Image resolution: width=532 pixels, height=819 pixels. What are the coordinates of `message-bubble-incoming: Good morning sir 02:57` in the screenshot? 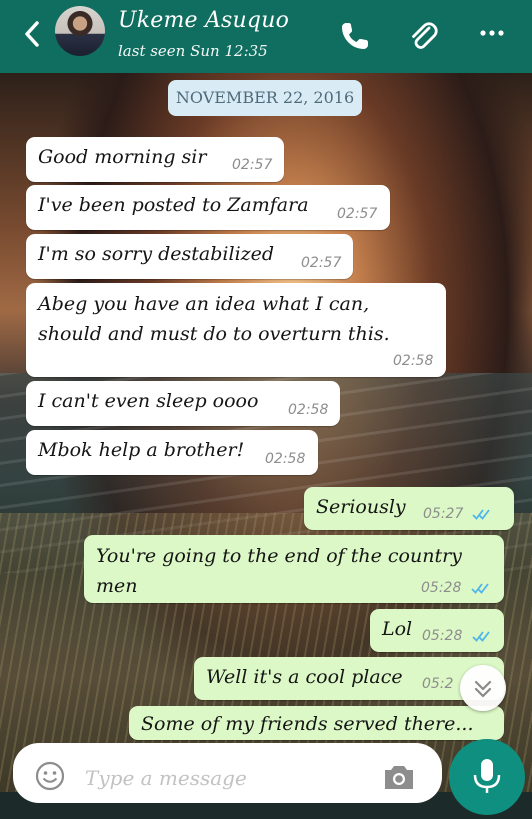 It's located at (155, 159).